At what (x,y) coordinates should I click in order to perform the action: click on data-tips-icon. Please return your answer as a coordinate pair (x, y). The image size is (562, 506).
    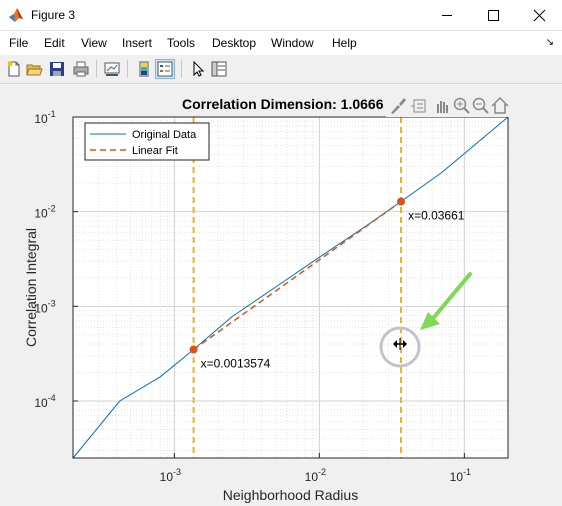
    Looking at the image, I should click on (418, 106).